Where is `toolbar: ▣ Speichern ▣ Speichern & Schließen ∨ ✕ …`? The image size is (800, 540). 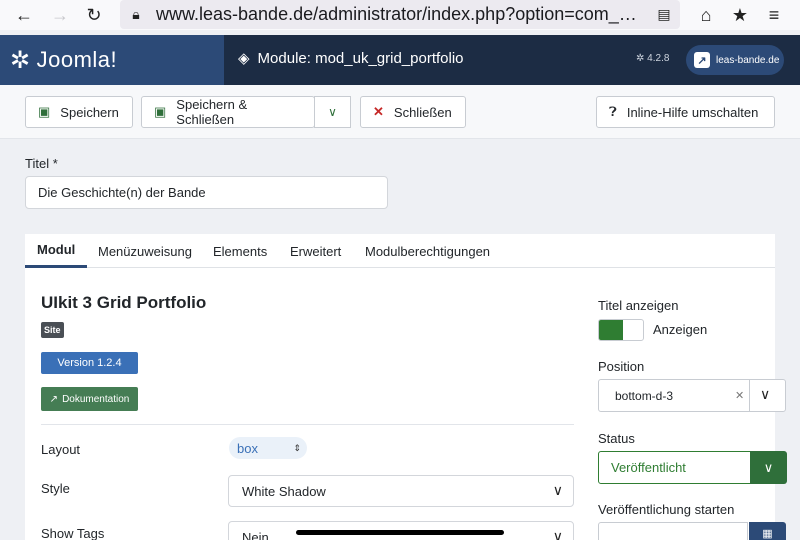 toolbar: ▣ Speichern ▣ Speichern & Schließen ∨ ✕ … is located at coordinates (400, 112).